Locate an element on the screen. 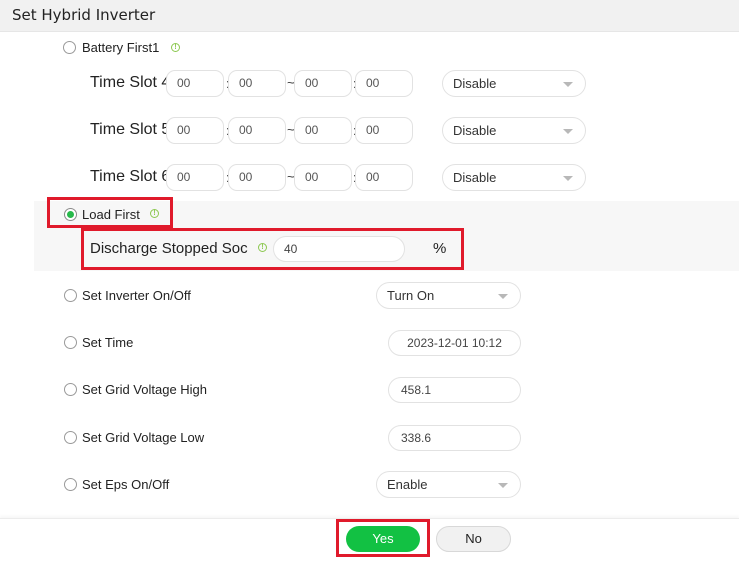 Image resolution: width=739 pixels, height=562 pixels. set-inverter-onoff-label: Set Inverter On/Off is located at coordinates (136, 295).